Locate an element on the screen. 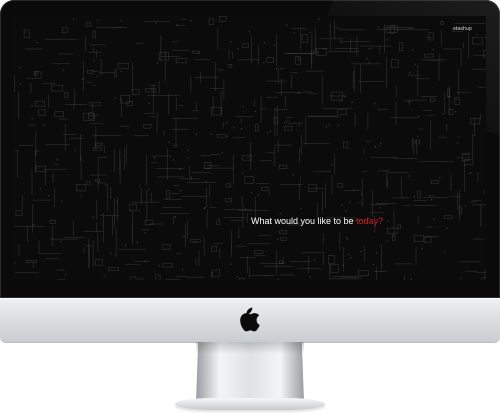 This screenshot has width=500, height=413. tagline-text: What would you like to be is located at coordinates (304, 221).